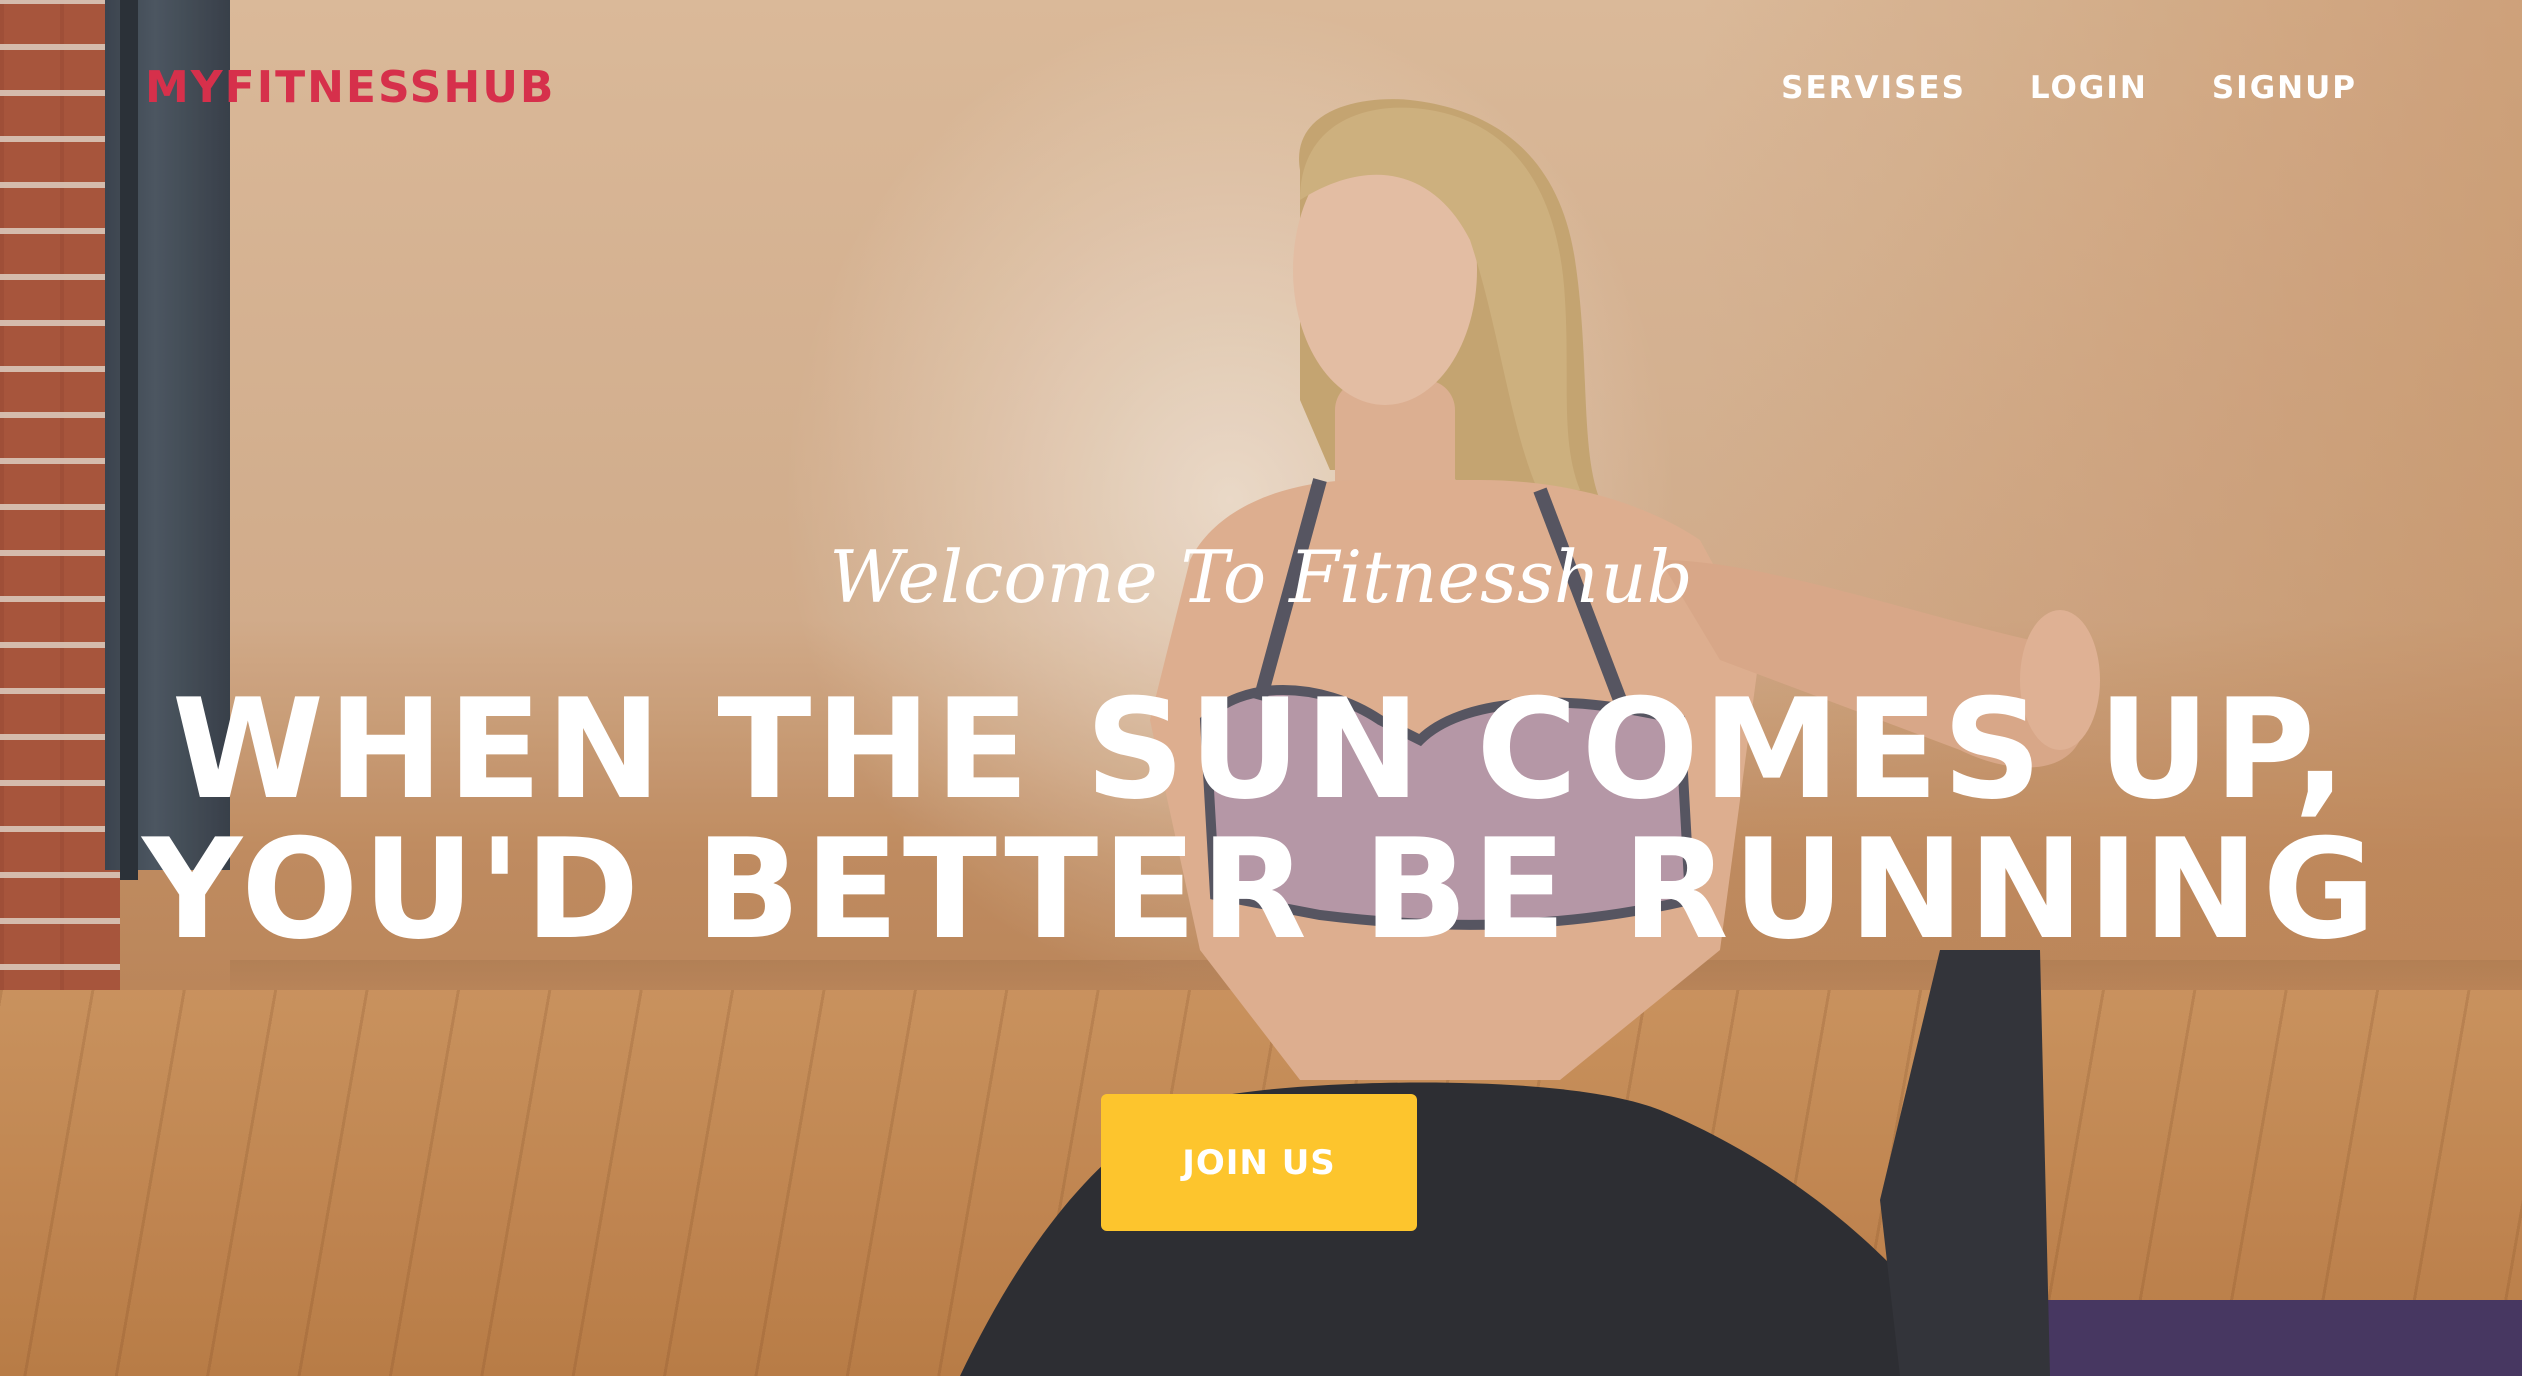 The image size is (2522, 1376). I want to click on nav-item-signup: SIGNUP, so click(2284, 88).